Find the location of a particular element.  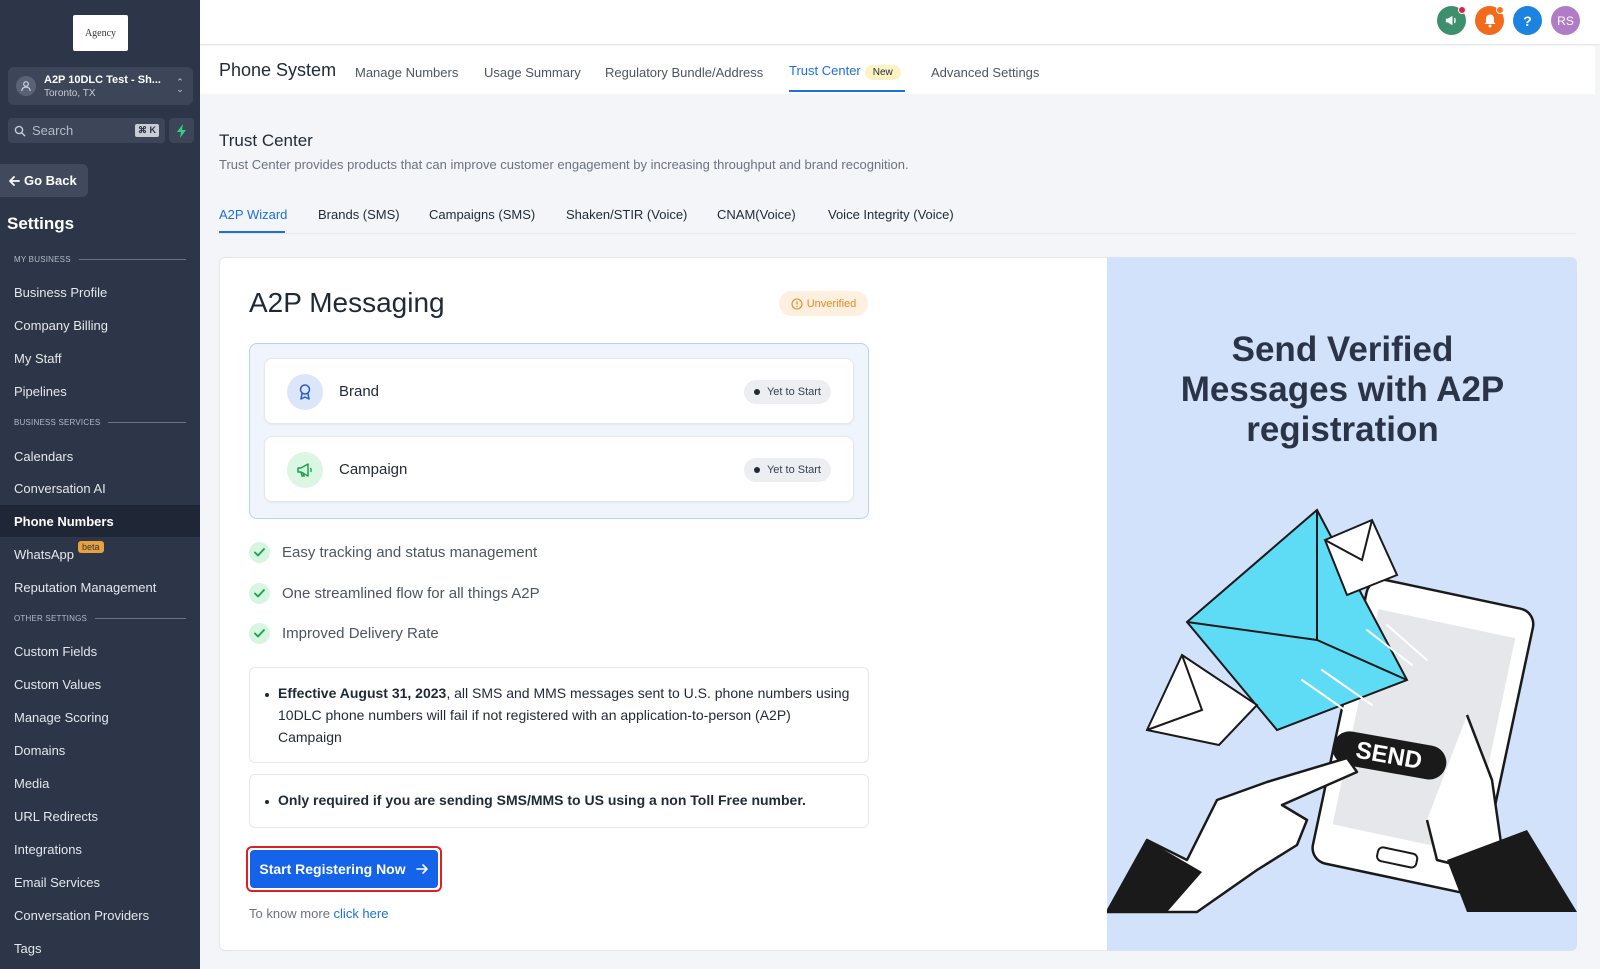

feature-text: Easy tracking and status management is located at coordinates (410, 552).